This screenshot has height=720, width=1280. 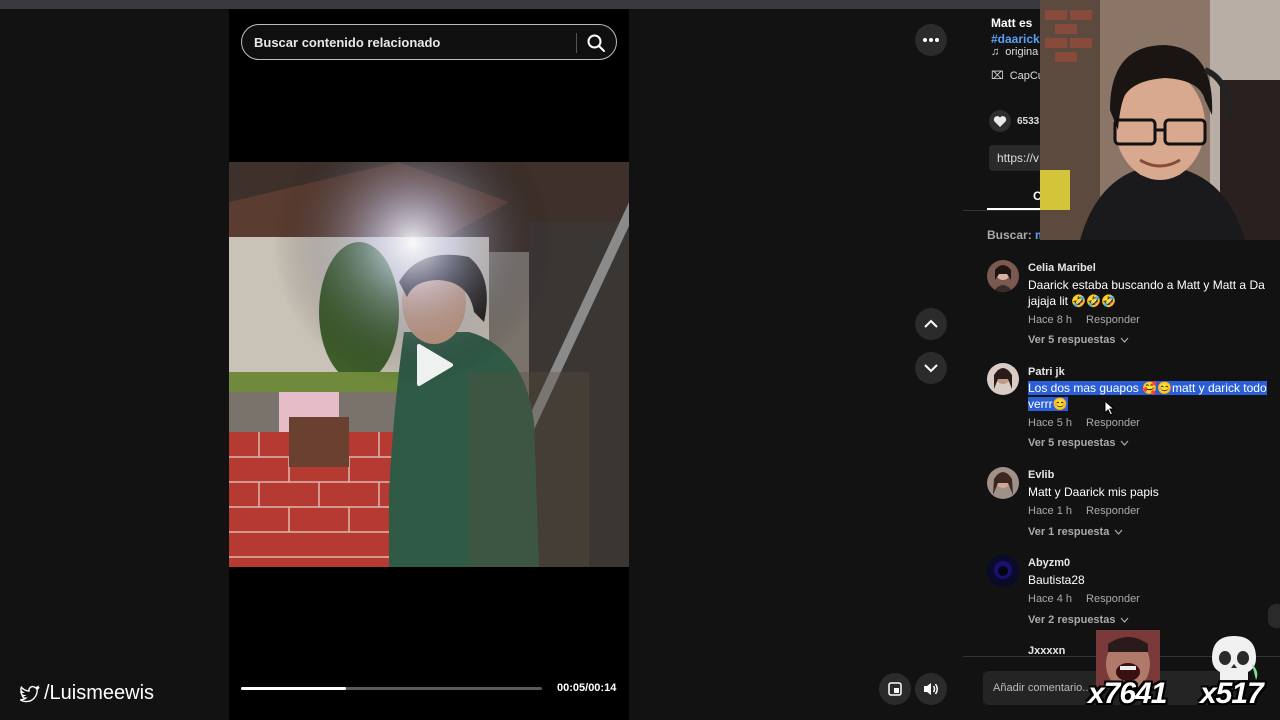 What do you see at coordinates (576, 43) in the screenshot?
I see `search-divider` at bounding box center [576, 43].